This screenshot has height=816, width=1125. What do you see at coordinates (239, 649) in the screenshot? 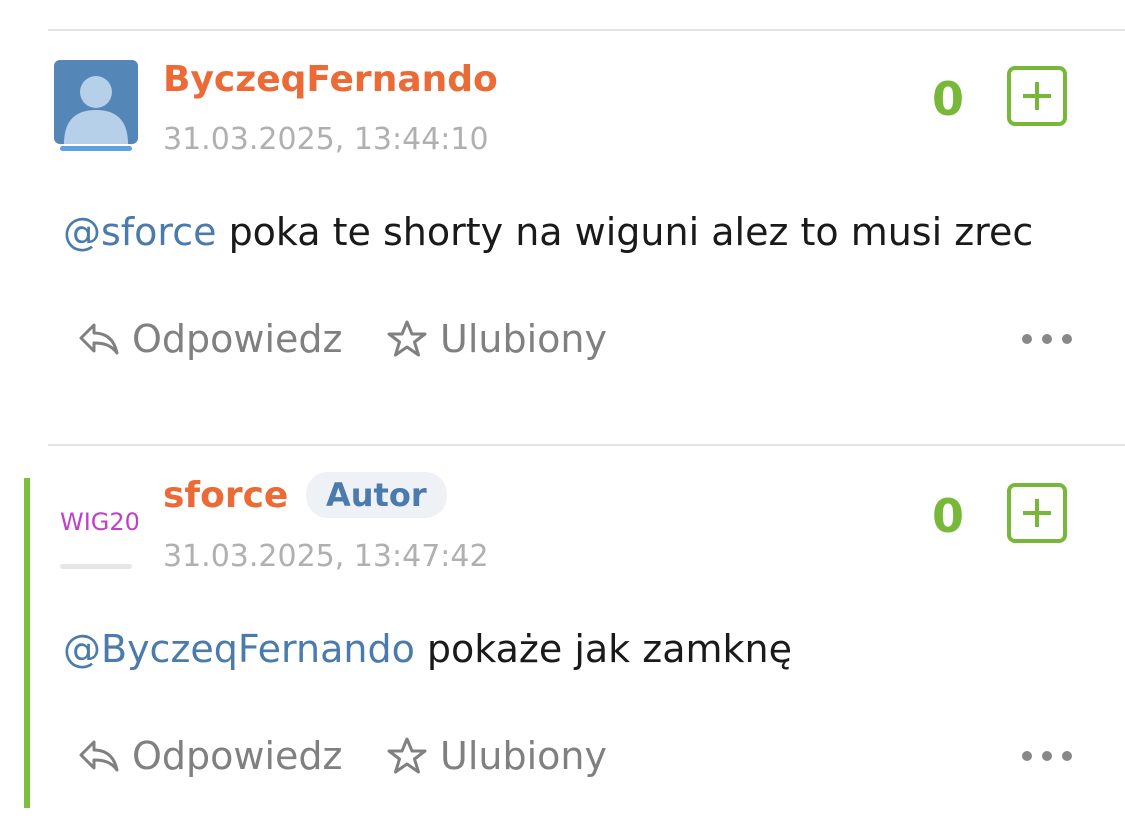
I see `mention-link: @ByczeqFernando` at bounding box center [239, 649].